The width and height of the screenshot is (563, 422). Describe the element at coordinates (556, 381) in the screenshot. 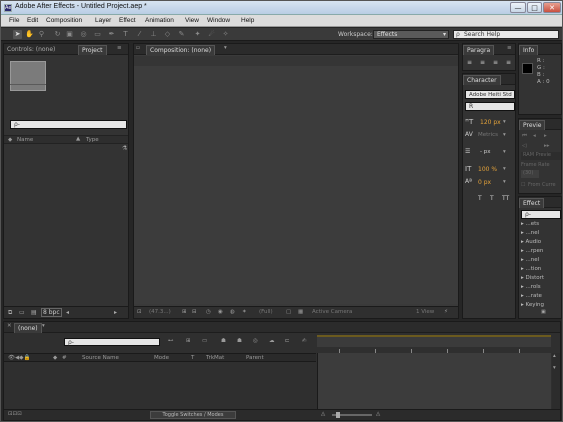

I see `timeline-scrollbar: ▴ ▾` at that location.